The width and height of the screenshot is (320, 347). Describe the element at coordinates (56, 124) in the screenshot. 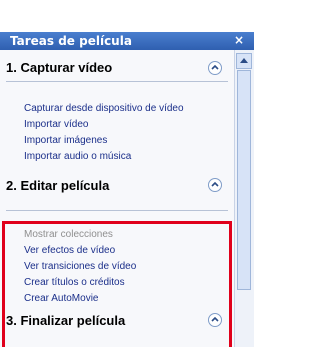

I see `task-importar-video: Importar vídeo` at that location.